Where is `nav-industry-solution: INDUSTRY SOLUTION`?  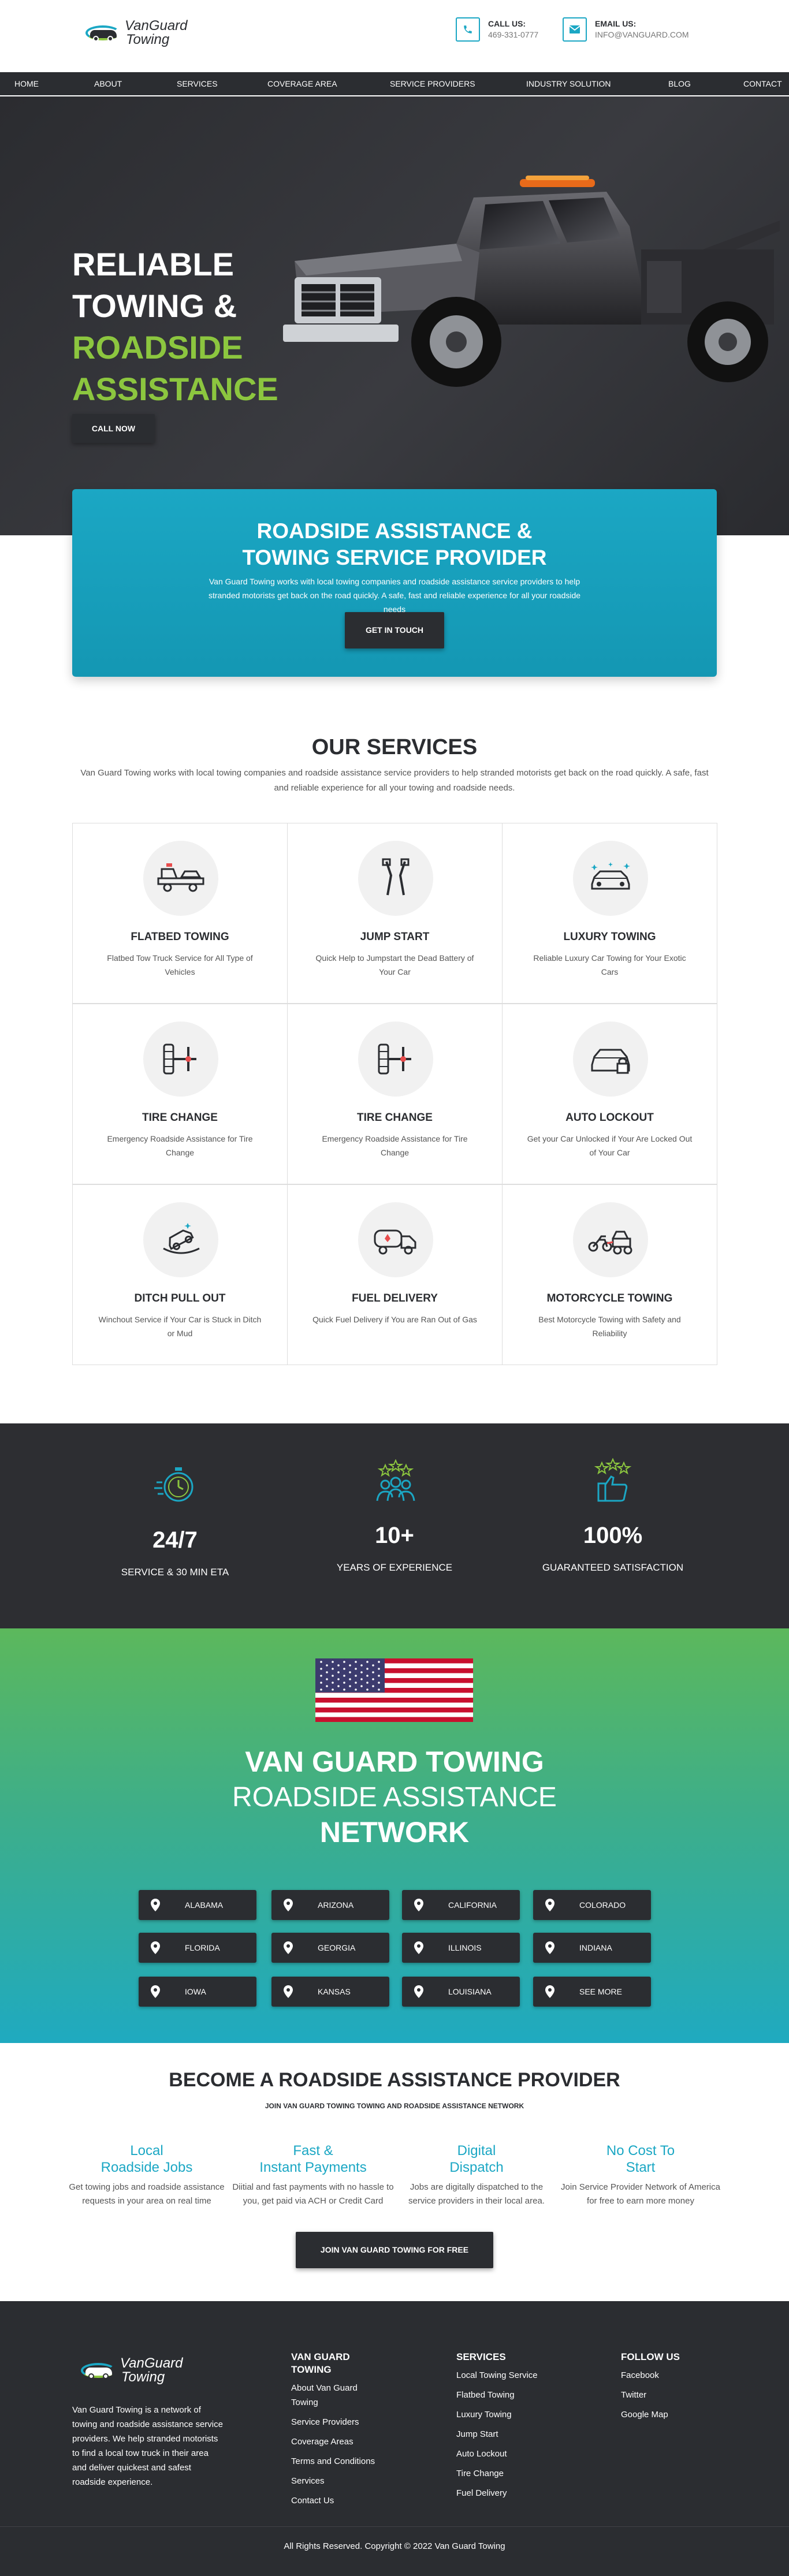
nav-industry-solution: INDUSTRY SOLUTION is located at coordinates (569, 84).